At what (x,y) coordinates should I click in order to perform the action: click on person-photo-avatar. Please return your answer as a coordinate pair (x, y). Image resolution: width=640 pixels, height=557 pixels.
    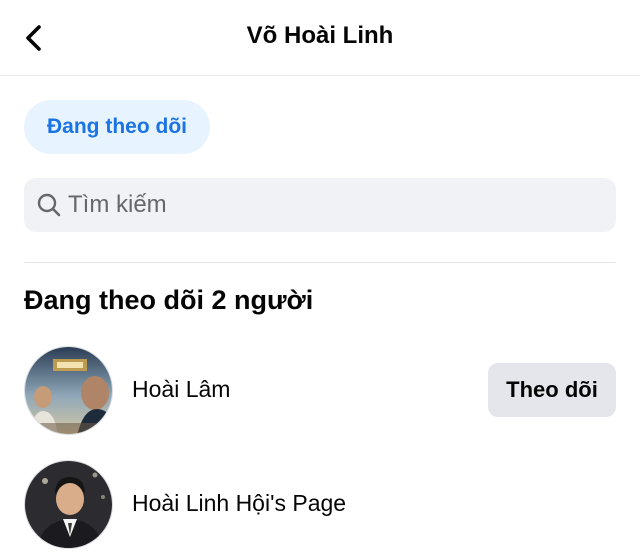
    Looking at the image, I should click on (68, 504).